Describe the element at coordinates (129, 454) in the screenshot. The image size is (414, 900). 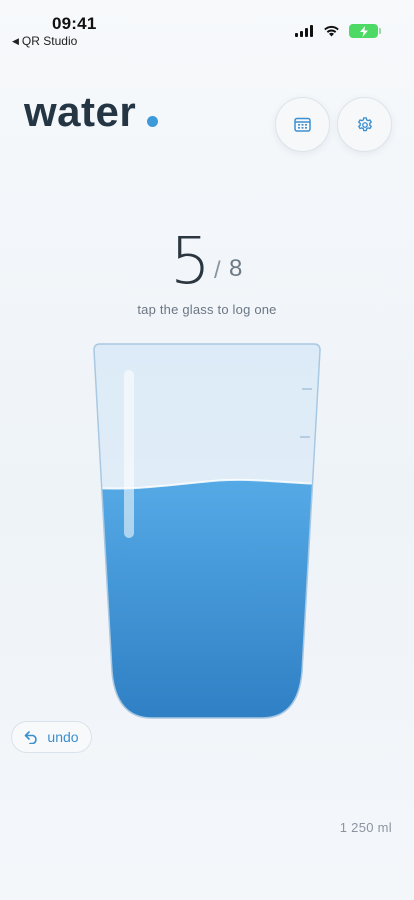
I see `glass-highlight` at that location.